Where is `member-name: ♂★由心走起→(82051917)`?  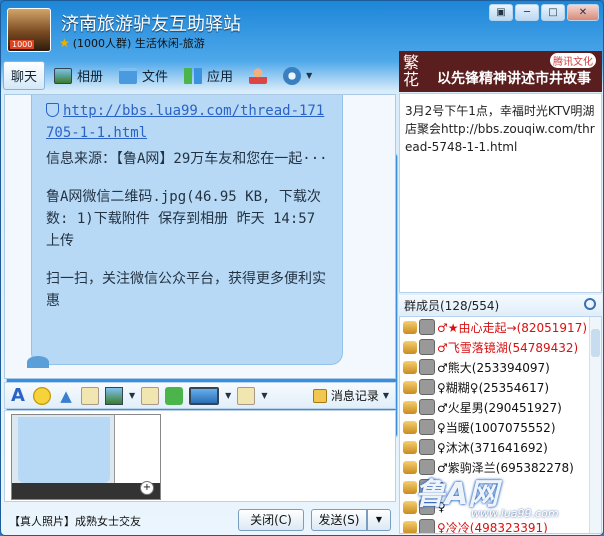
member-name: ♂★由心走起→(82051917) is located at coordinates (512, 327).